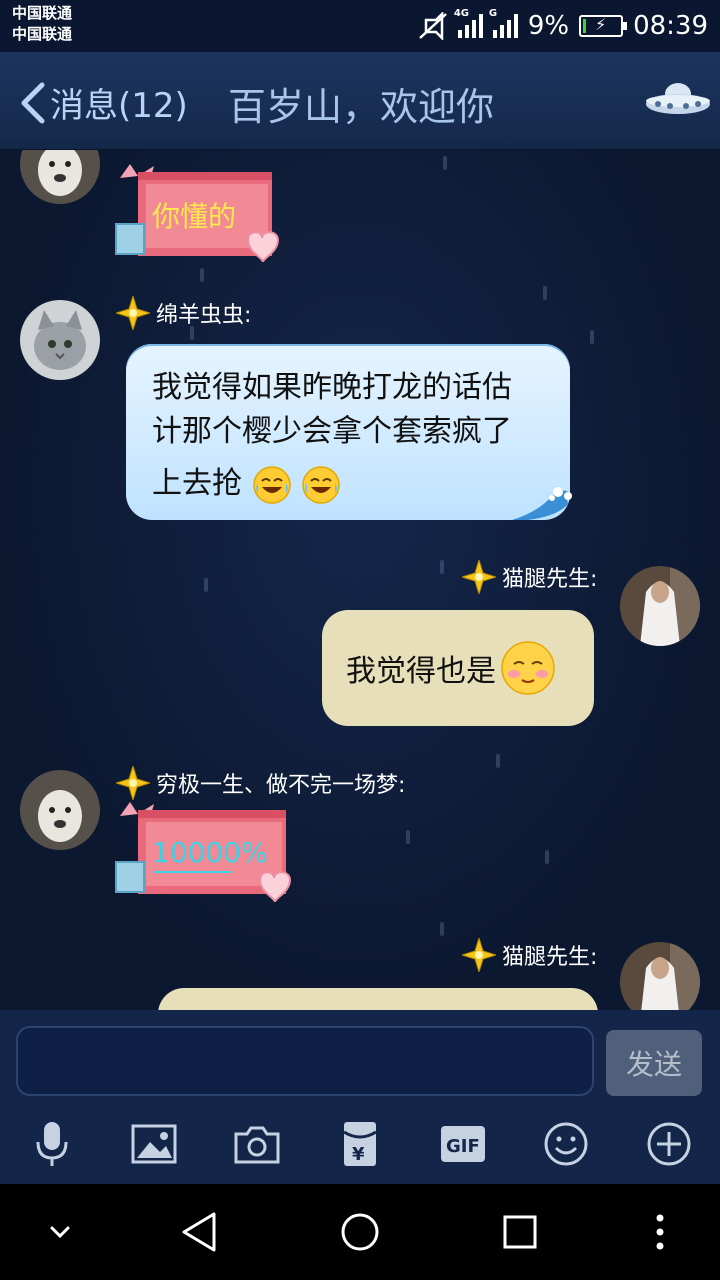 This screenshot has height=1280, width=720. What do you see at coordinates (305, 1061) in the screenshot?
I see `message-input` at bounding box center [305, 1061].